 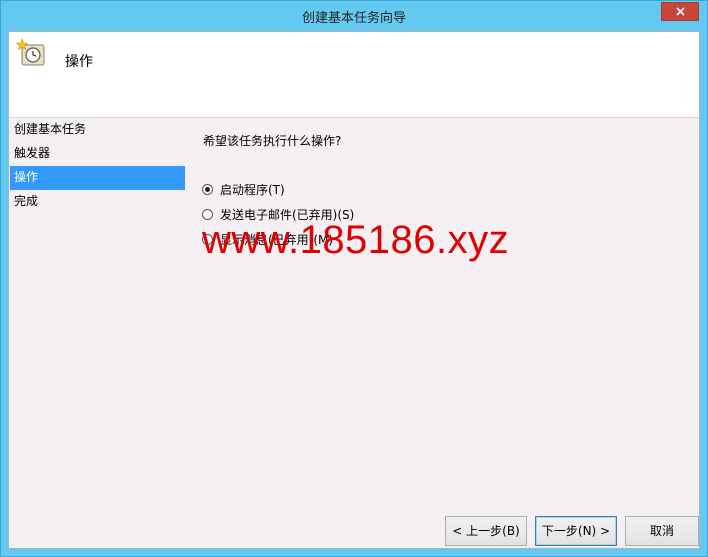 I want to click on wizard-steps-list: 创建基本任务 触发器 操作 完成, so click(x=100, y=166).